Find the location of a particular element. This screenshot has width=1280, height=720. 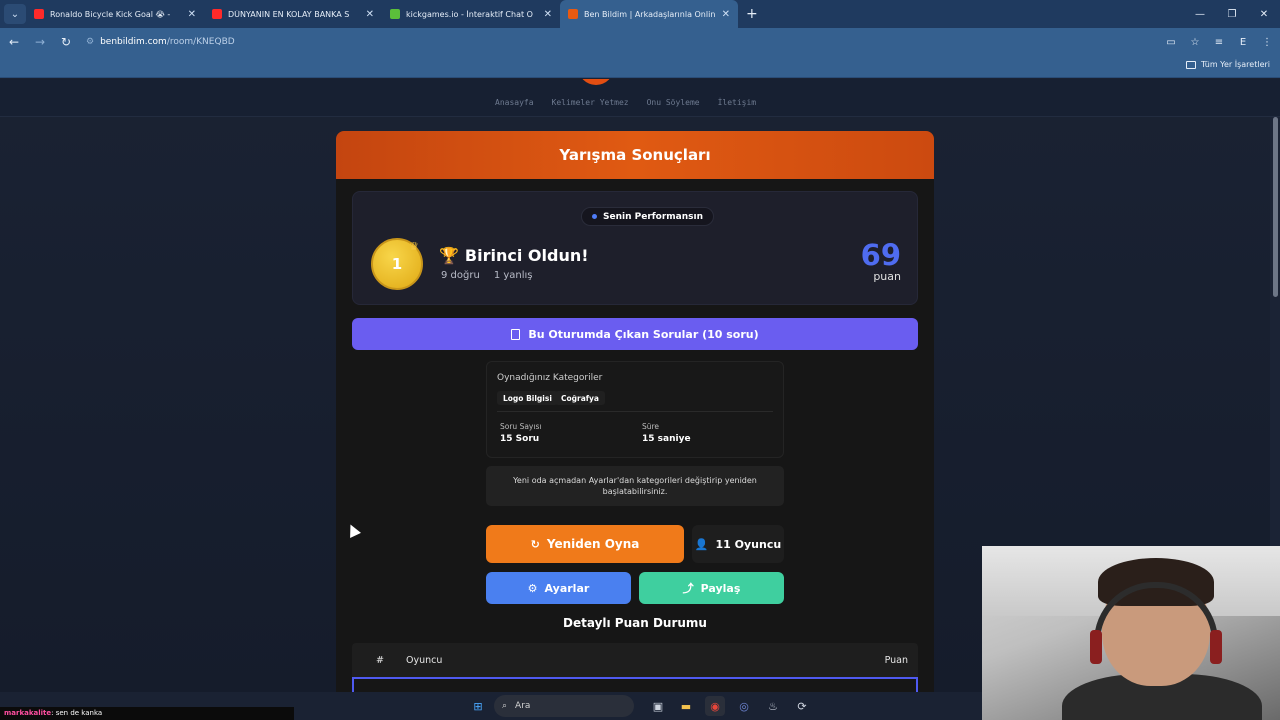

close-window-icon: ✕ is located at coordinates (1264, 14).